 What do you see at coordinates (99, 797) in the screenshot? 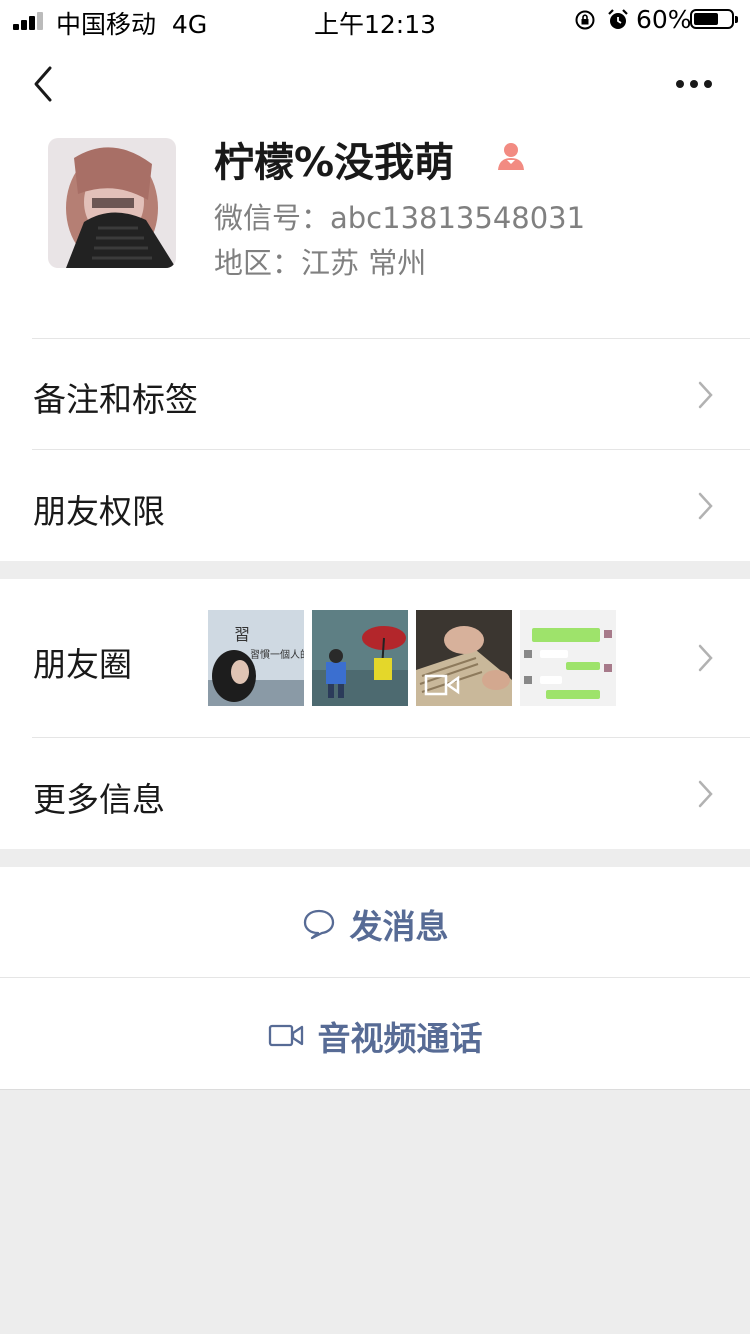
I see `more-info-item: 更多信息` at bounding box center [99, 797].